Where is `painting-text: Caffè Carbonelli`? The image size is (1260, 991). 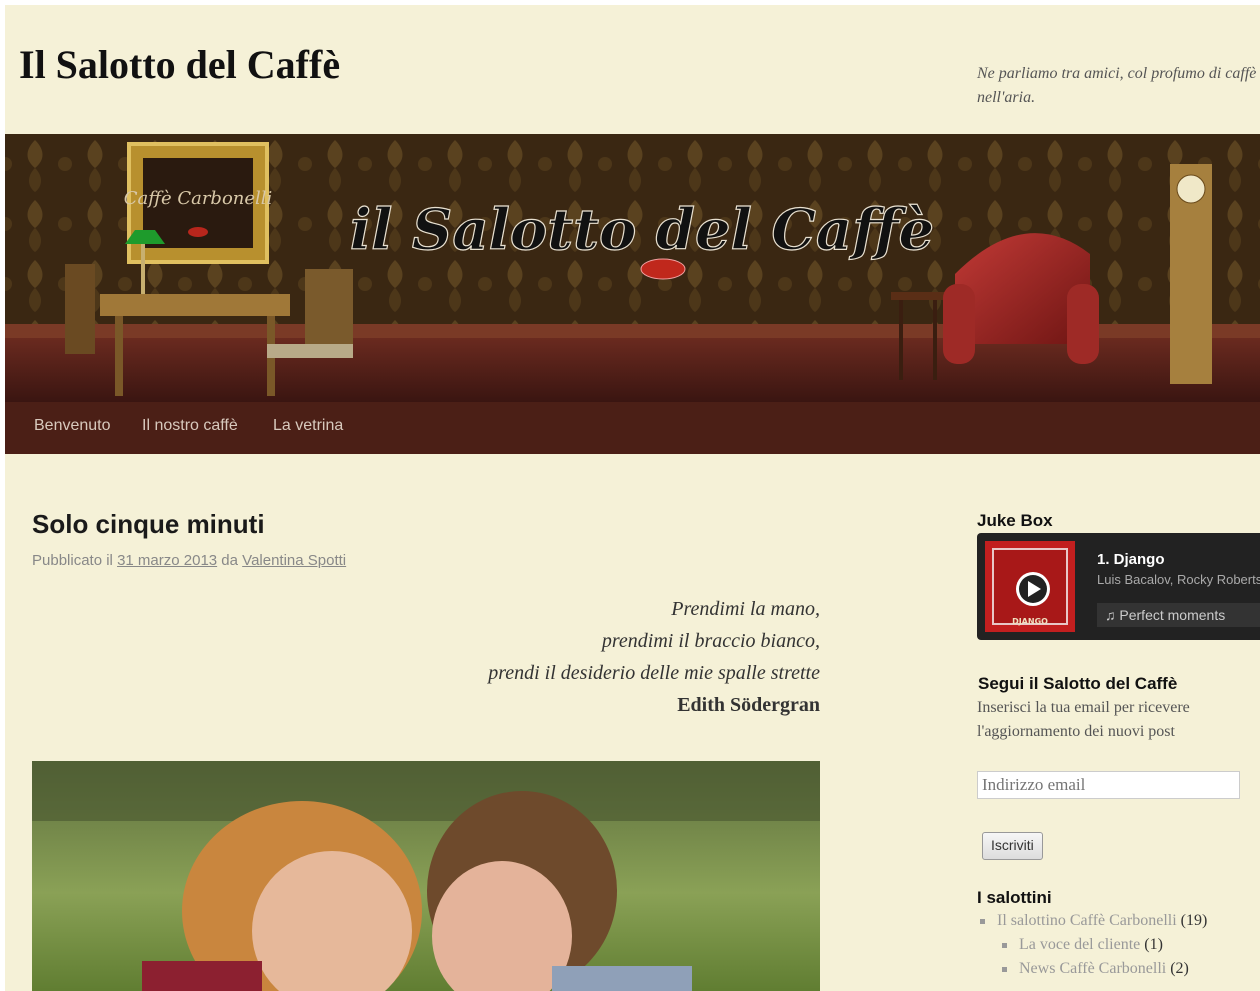
painting-text: Caffè Carbonelli is located at coordinates (198, 198).